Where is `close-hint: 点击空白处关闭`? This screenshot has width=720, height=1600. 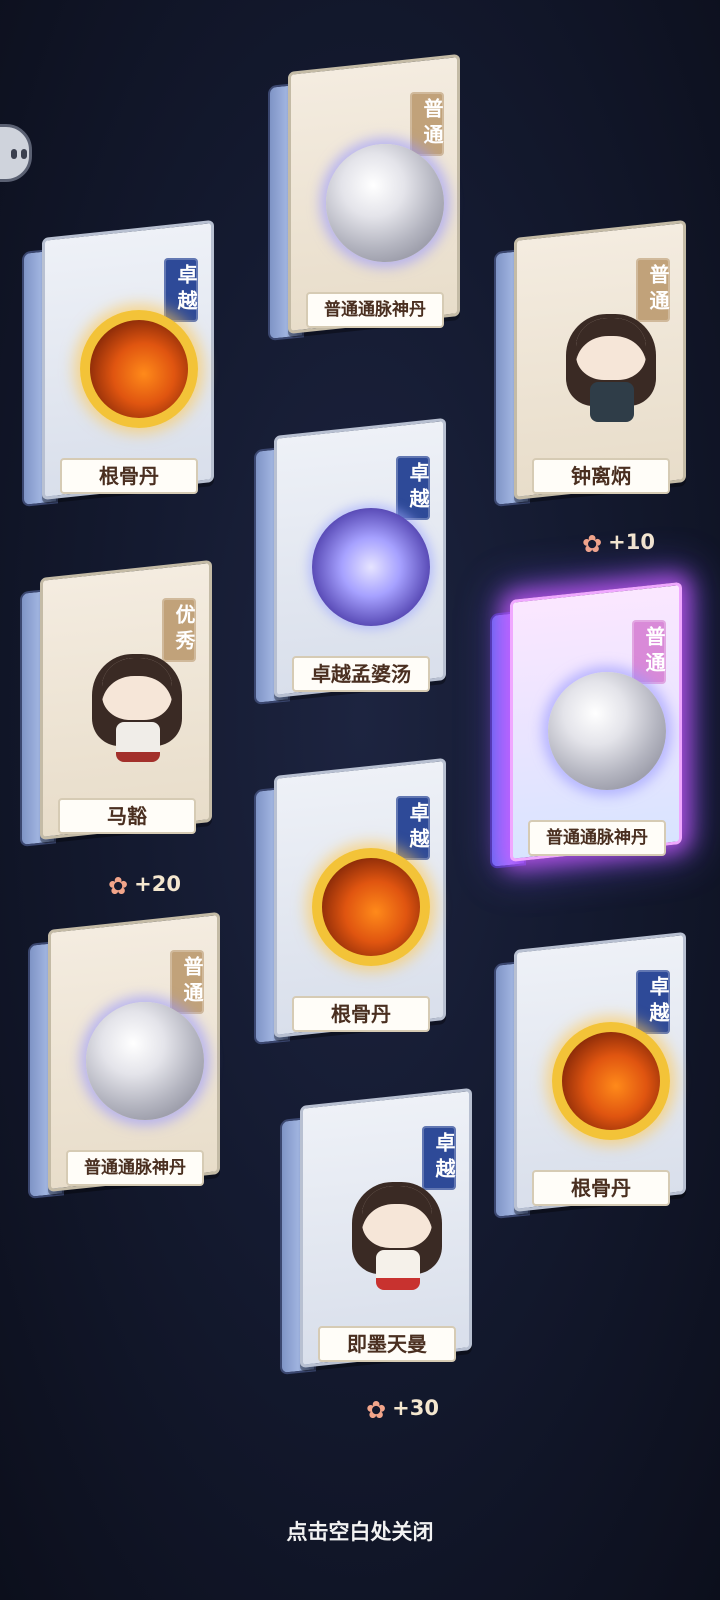
close-hint: 点击空白处关闭 is located at coordinates (360, 1531).